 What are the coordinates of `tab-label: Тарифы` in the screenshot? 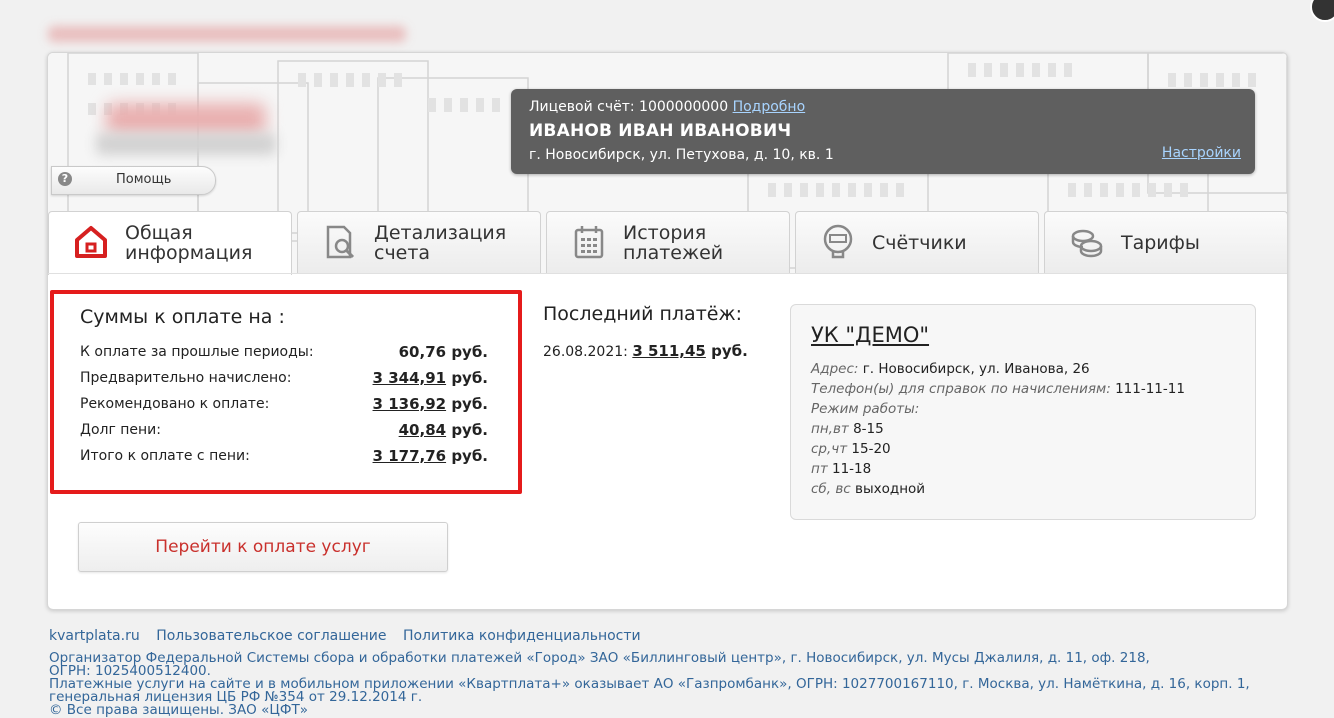 It's located at (1160, 243).